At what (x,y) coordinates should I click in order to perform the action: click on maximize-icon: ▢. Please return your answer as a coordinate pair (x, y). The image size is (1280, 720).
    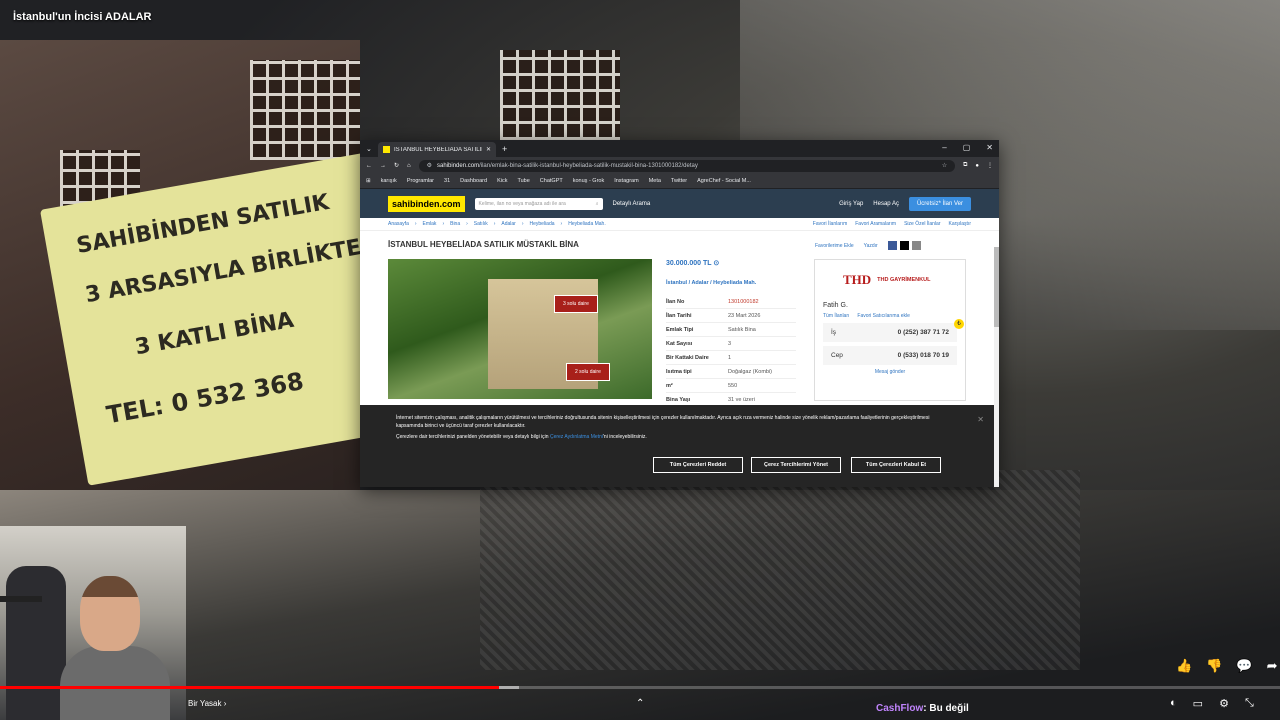
    Looking at the image, I should click on (967, 147).